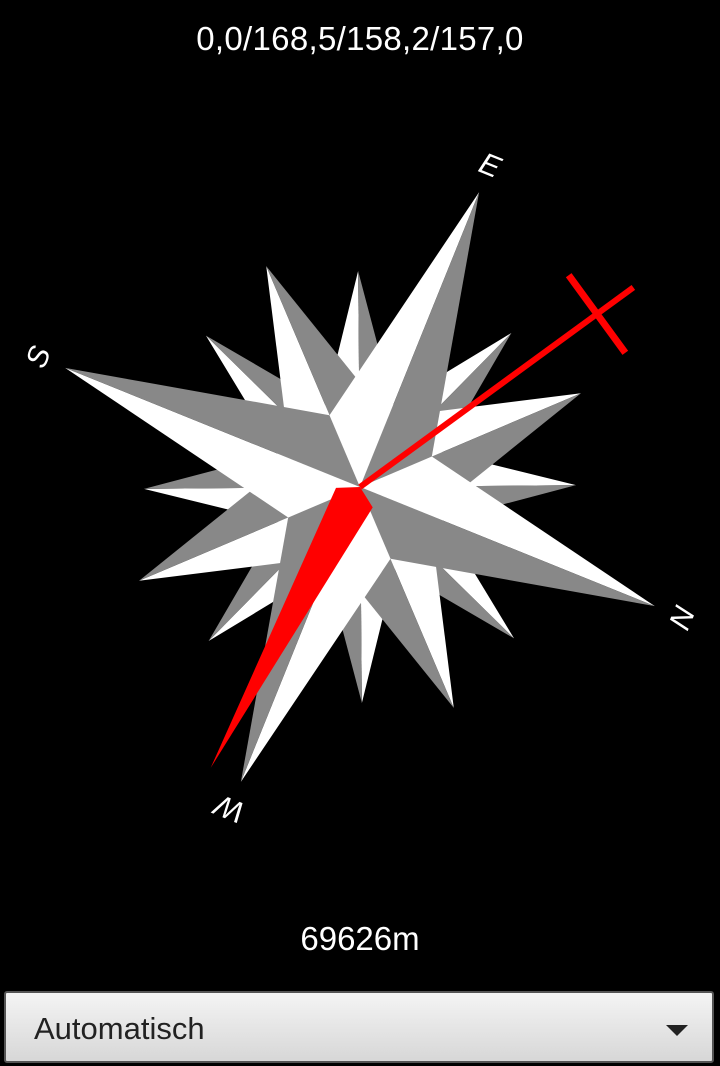 Image resolution: width=720 pixels, height=1066 pixels. Describe the element at coordinates (681, 617) in the screenshot. I see `label-north: N` at that location.